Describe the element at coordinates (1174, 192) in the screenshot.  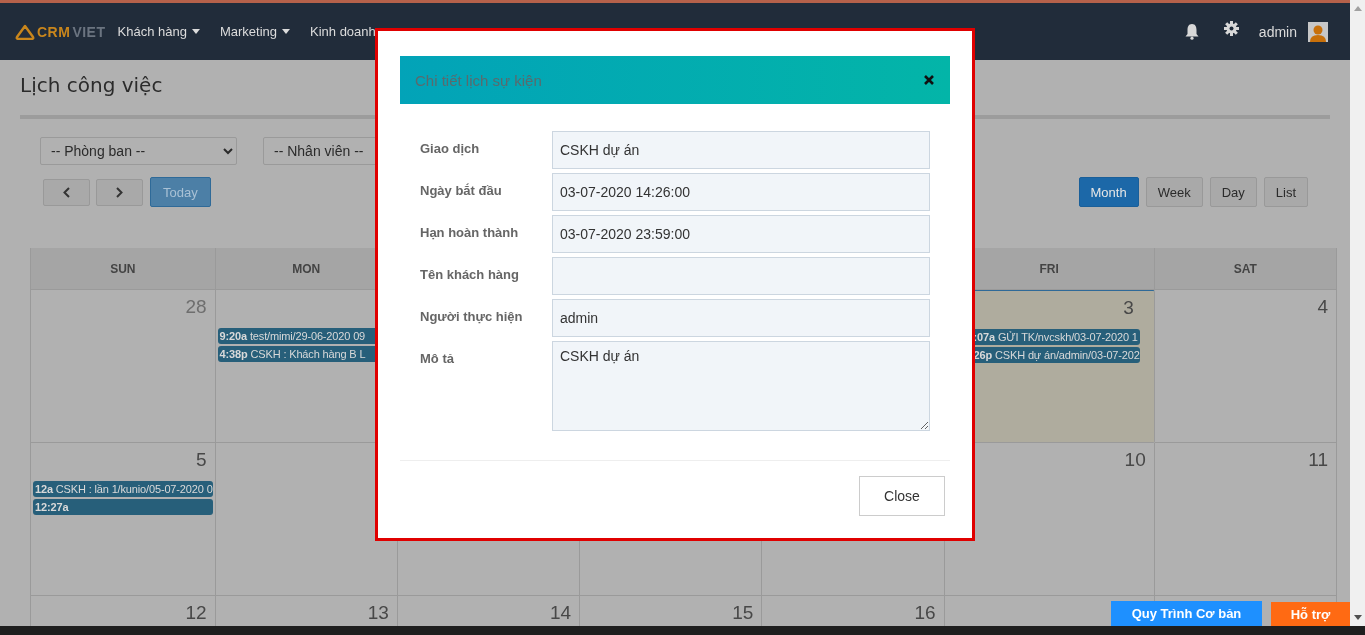
I see `view-tab: Week` at that location.